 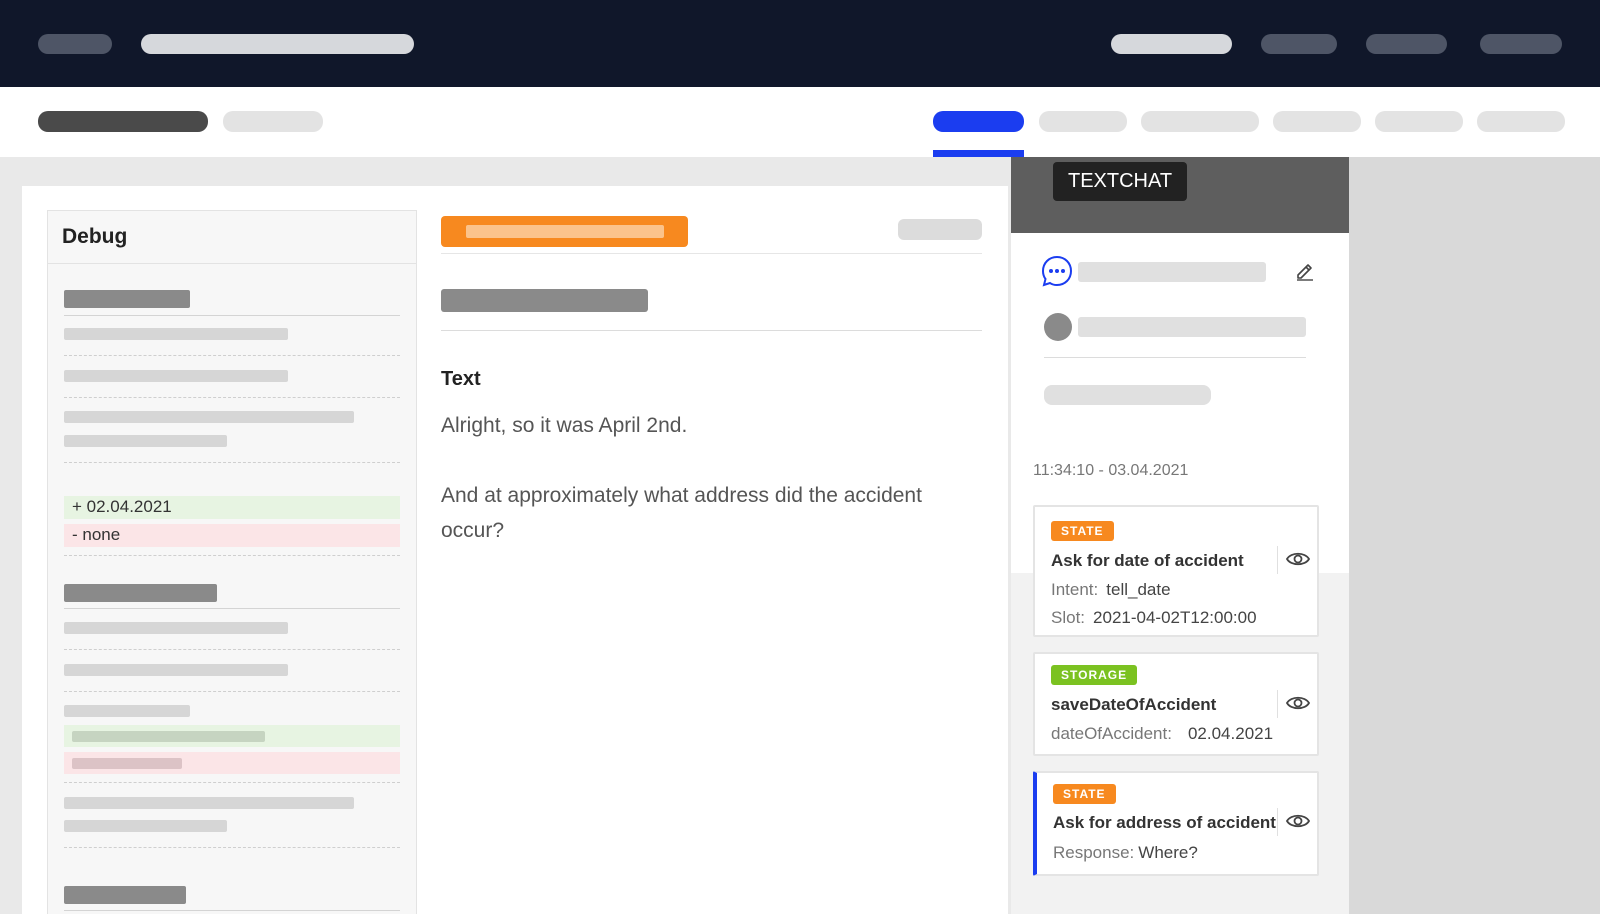 I want to click on diff-removed-text-placeholder, so click(x=127, y=763).